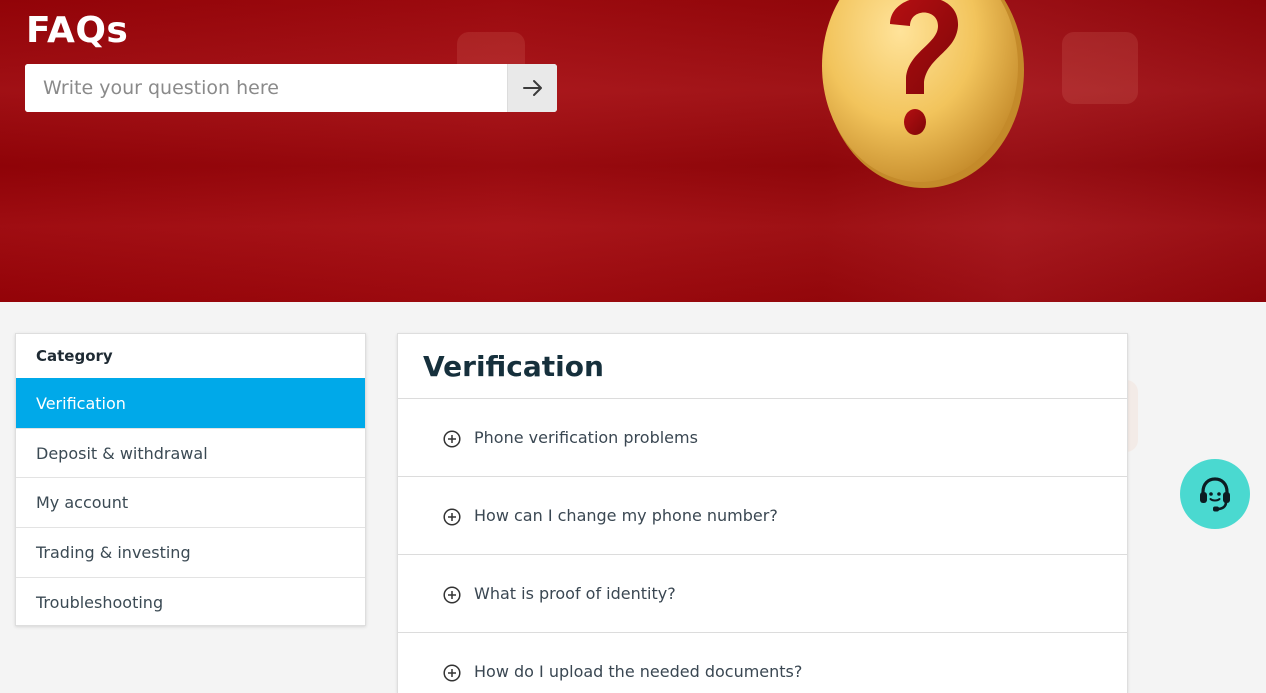  What do you see at coordinates (190, 502) in the screenshot?
I see `category-item-my-account: My account` at bounding box center [190, 502].